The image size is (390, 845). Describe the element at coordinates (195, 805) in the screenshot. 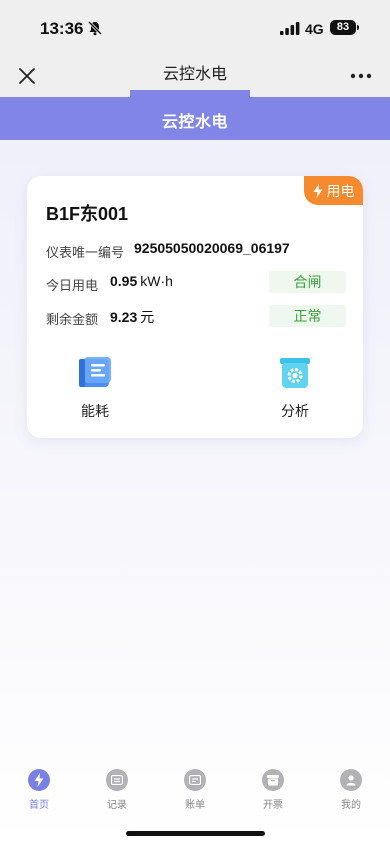

I see `tab-bills-label: 账单` at that location.